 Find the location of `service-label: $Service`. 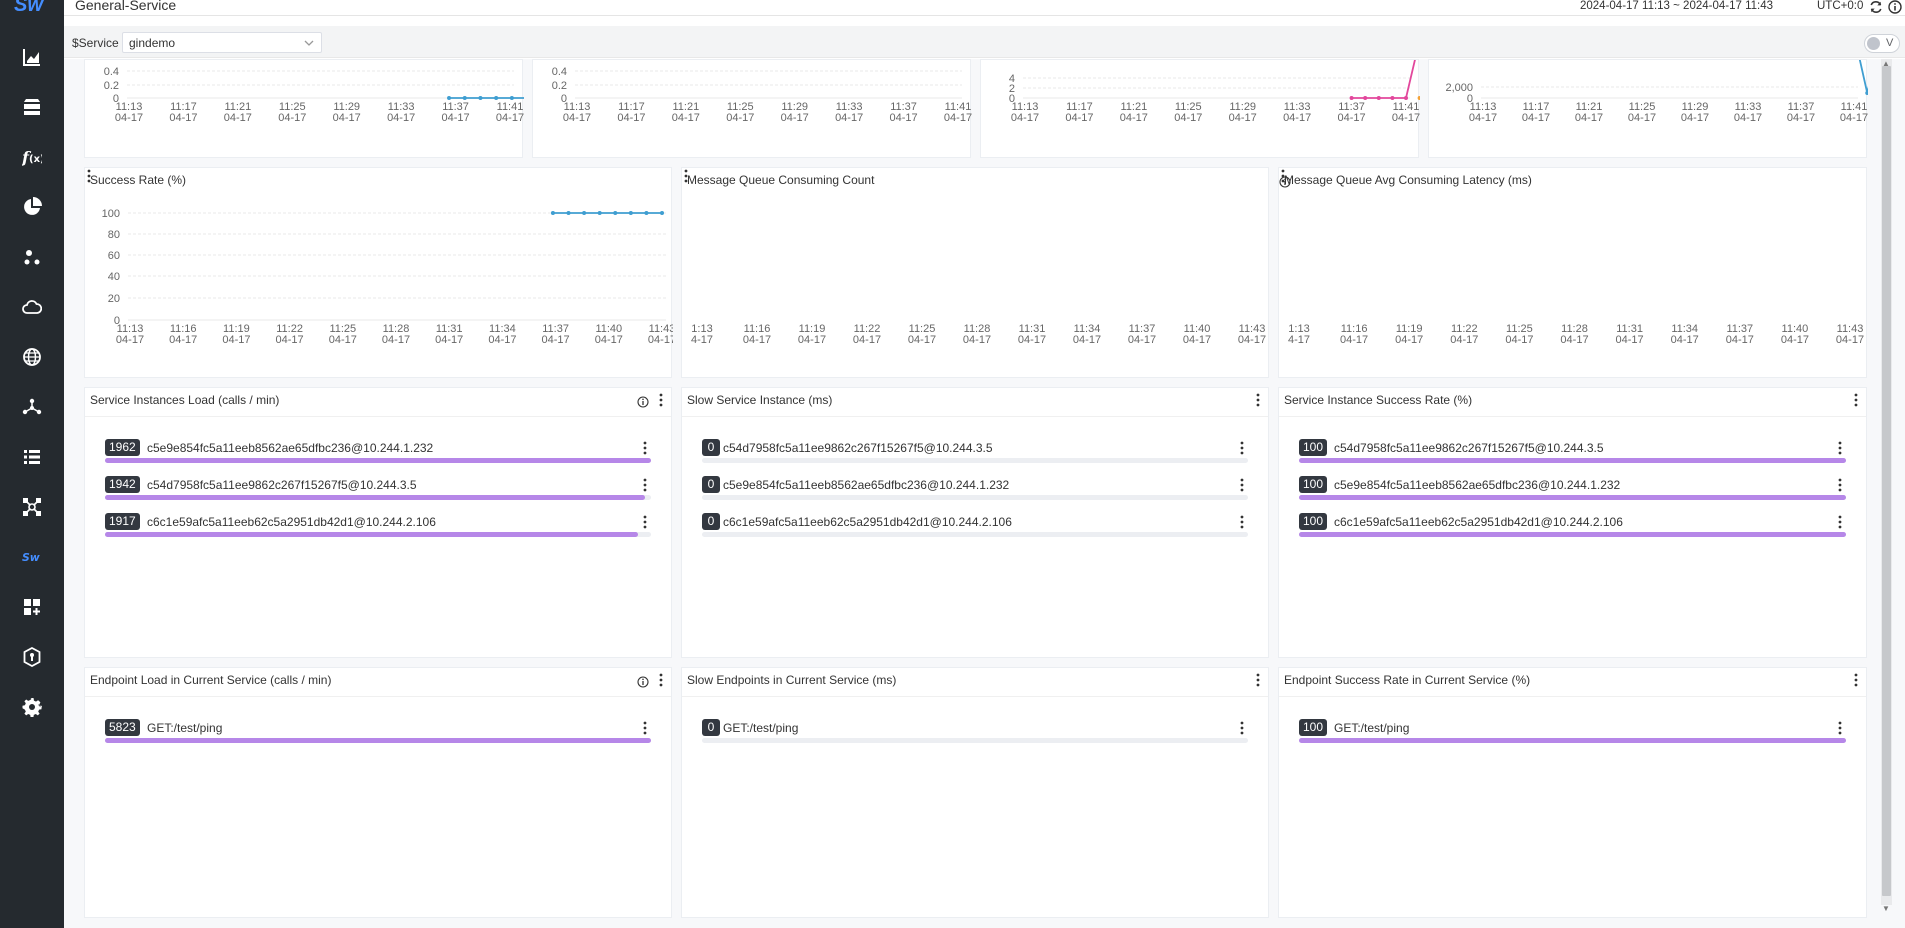

service-label: $Service is located at coordinates (95, 43).